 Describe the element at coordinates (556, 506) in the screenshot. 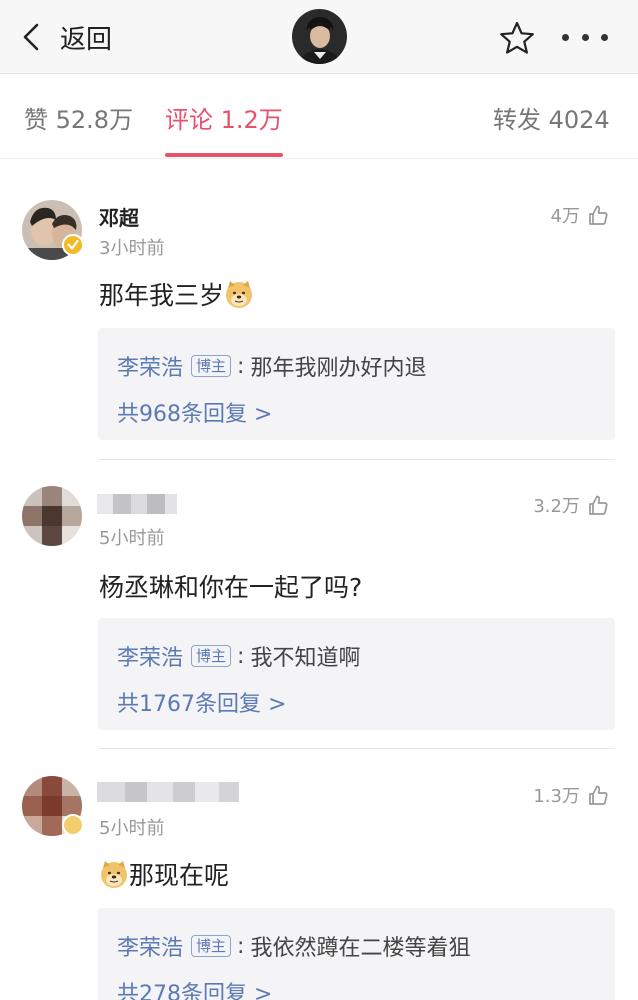

I see `like-count: 3.2万` at that location.